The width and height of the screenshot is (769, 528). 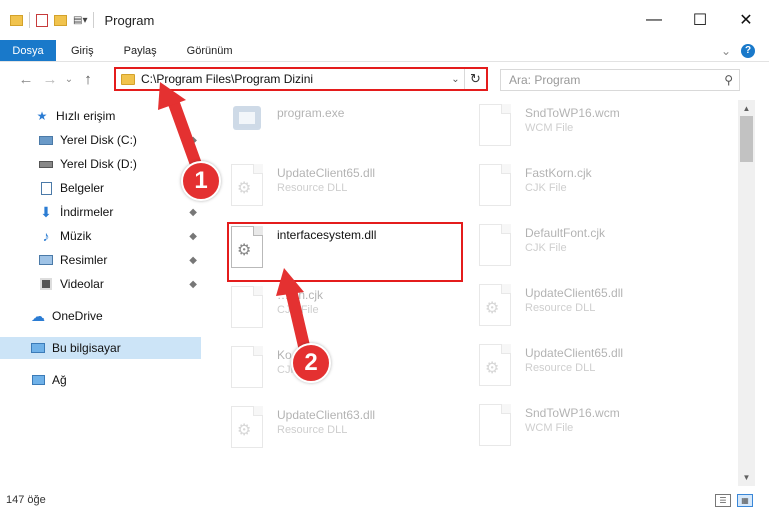 What do you see at coordinates (100, 284) in the screenshot?
I see `sidebar-item-videos: Videolar ◆` at bounding box center [100, 284].